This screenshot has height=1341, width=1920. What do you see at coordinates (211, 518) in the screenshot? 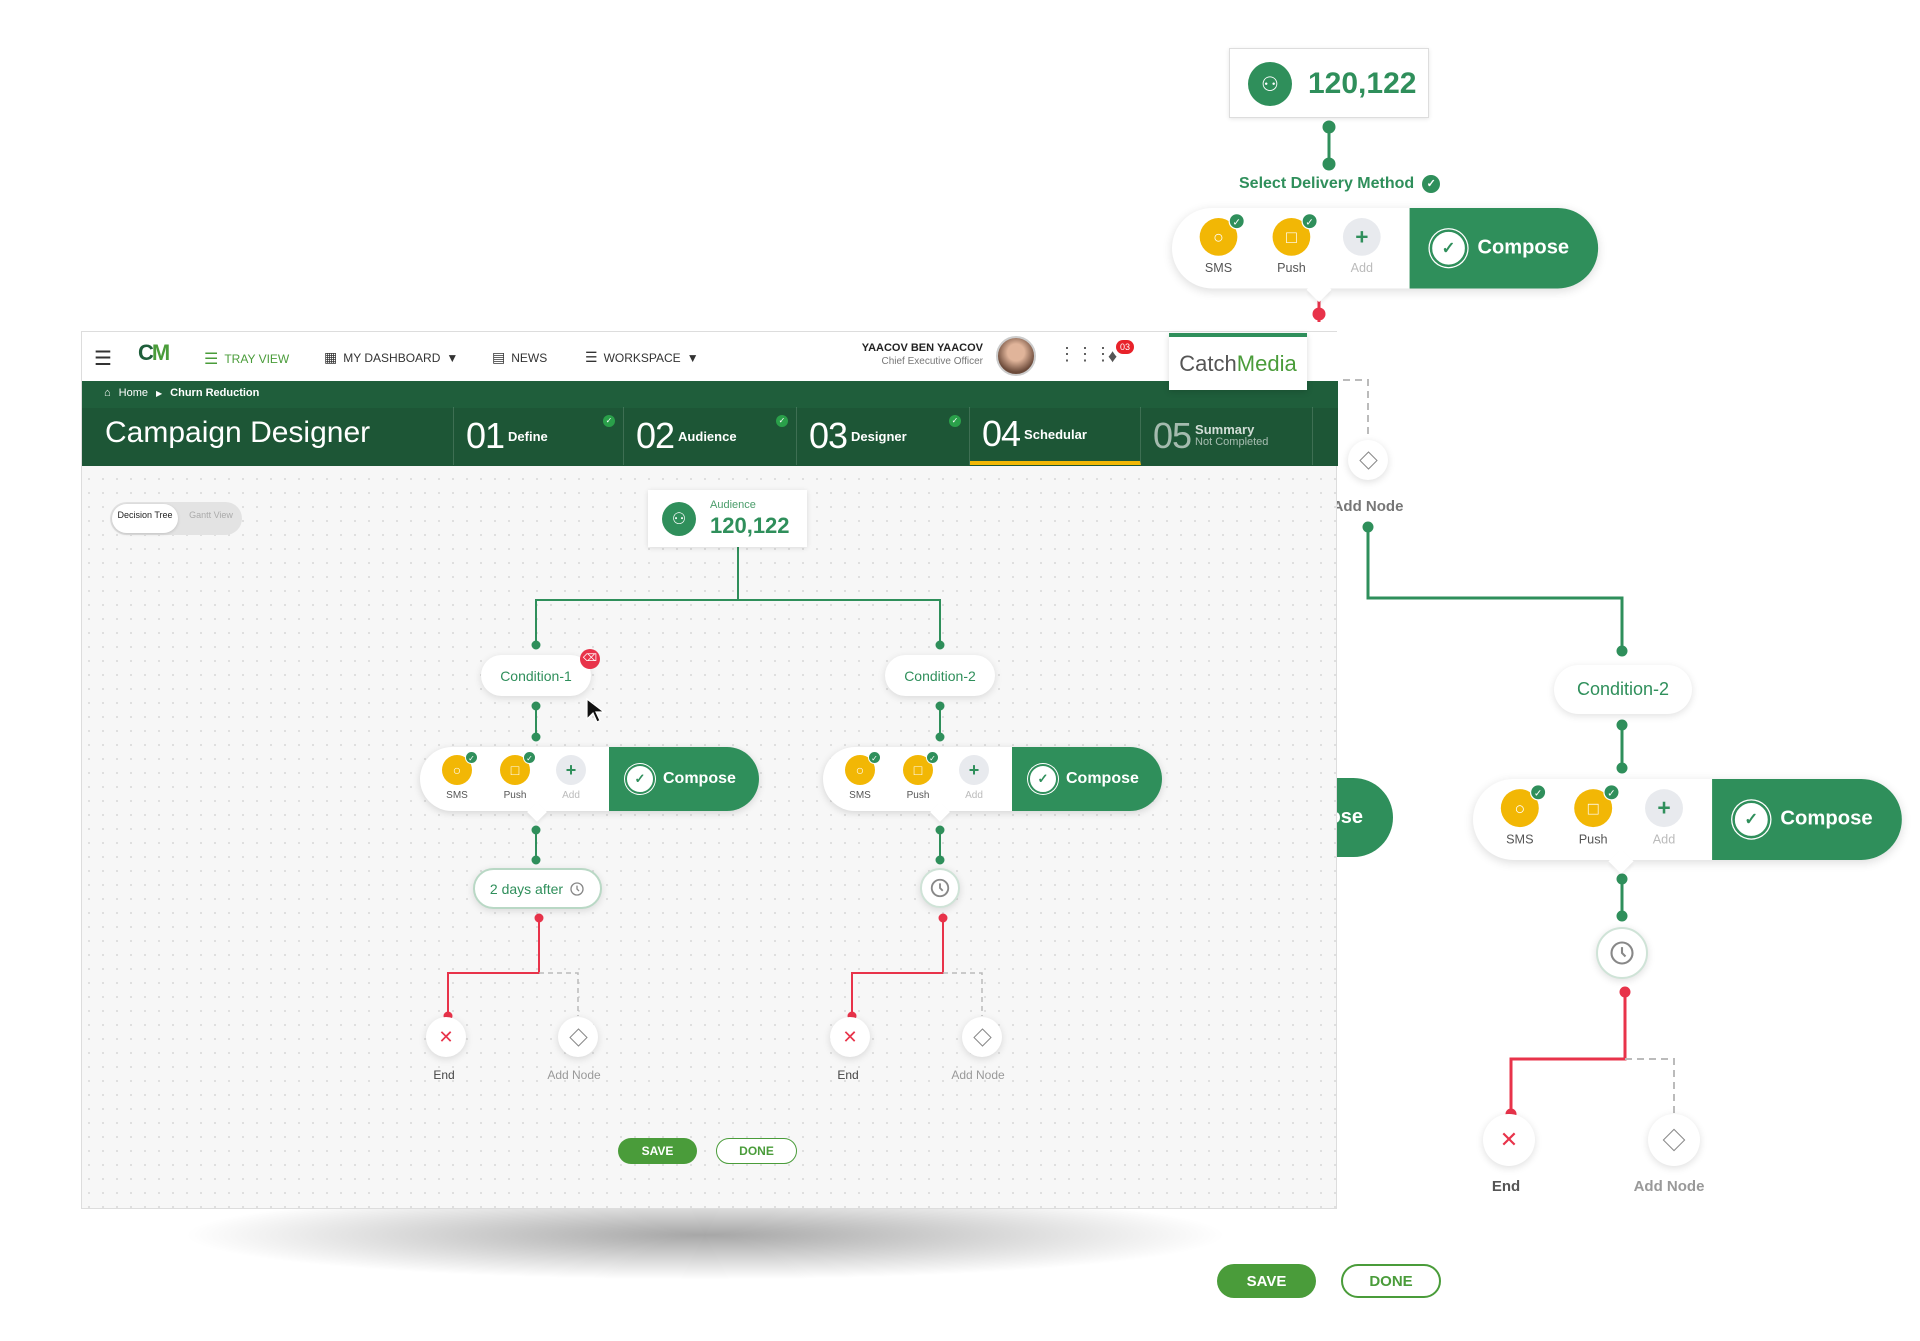
I see `toggle-gantt-view: Gantt View` at bounding box center [211, 518].